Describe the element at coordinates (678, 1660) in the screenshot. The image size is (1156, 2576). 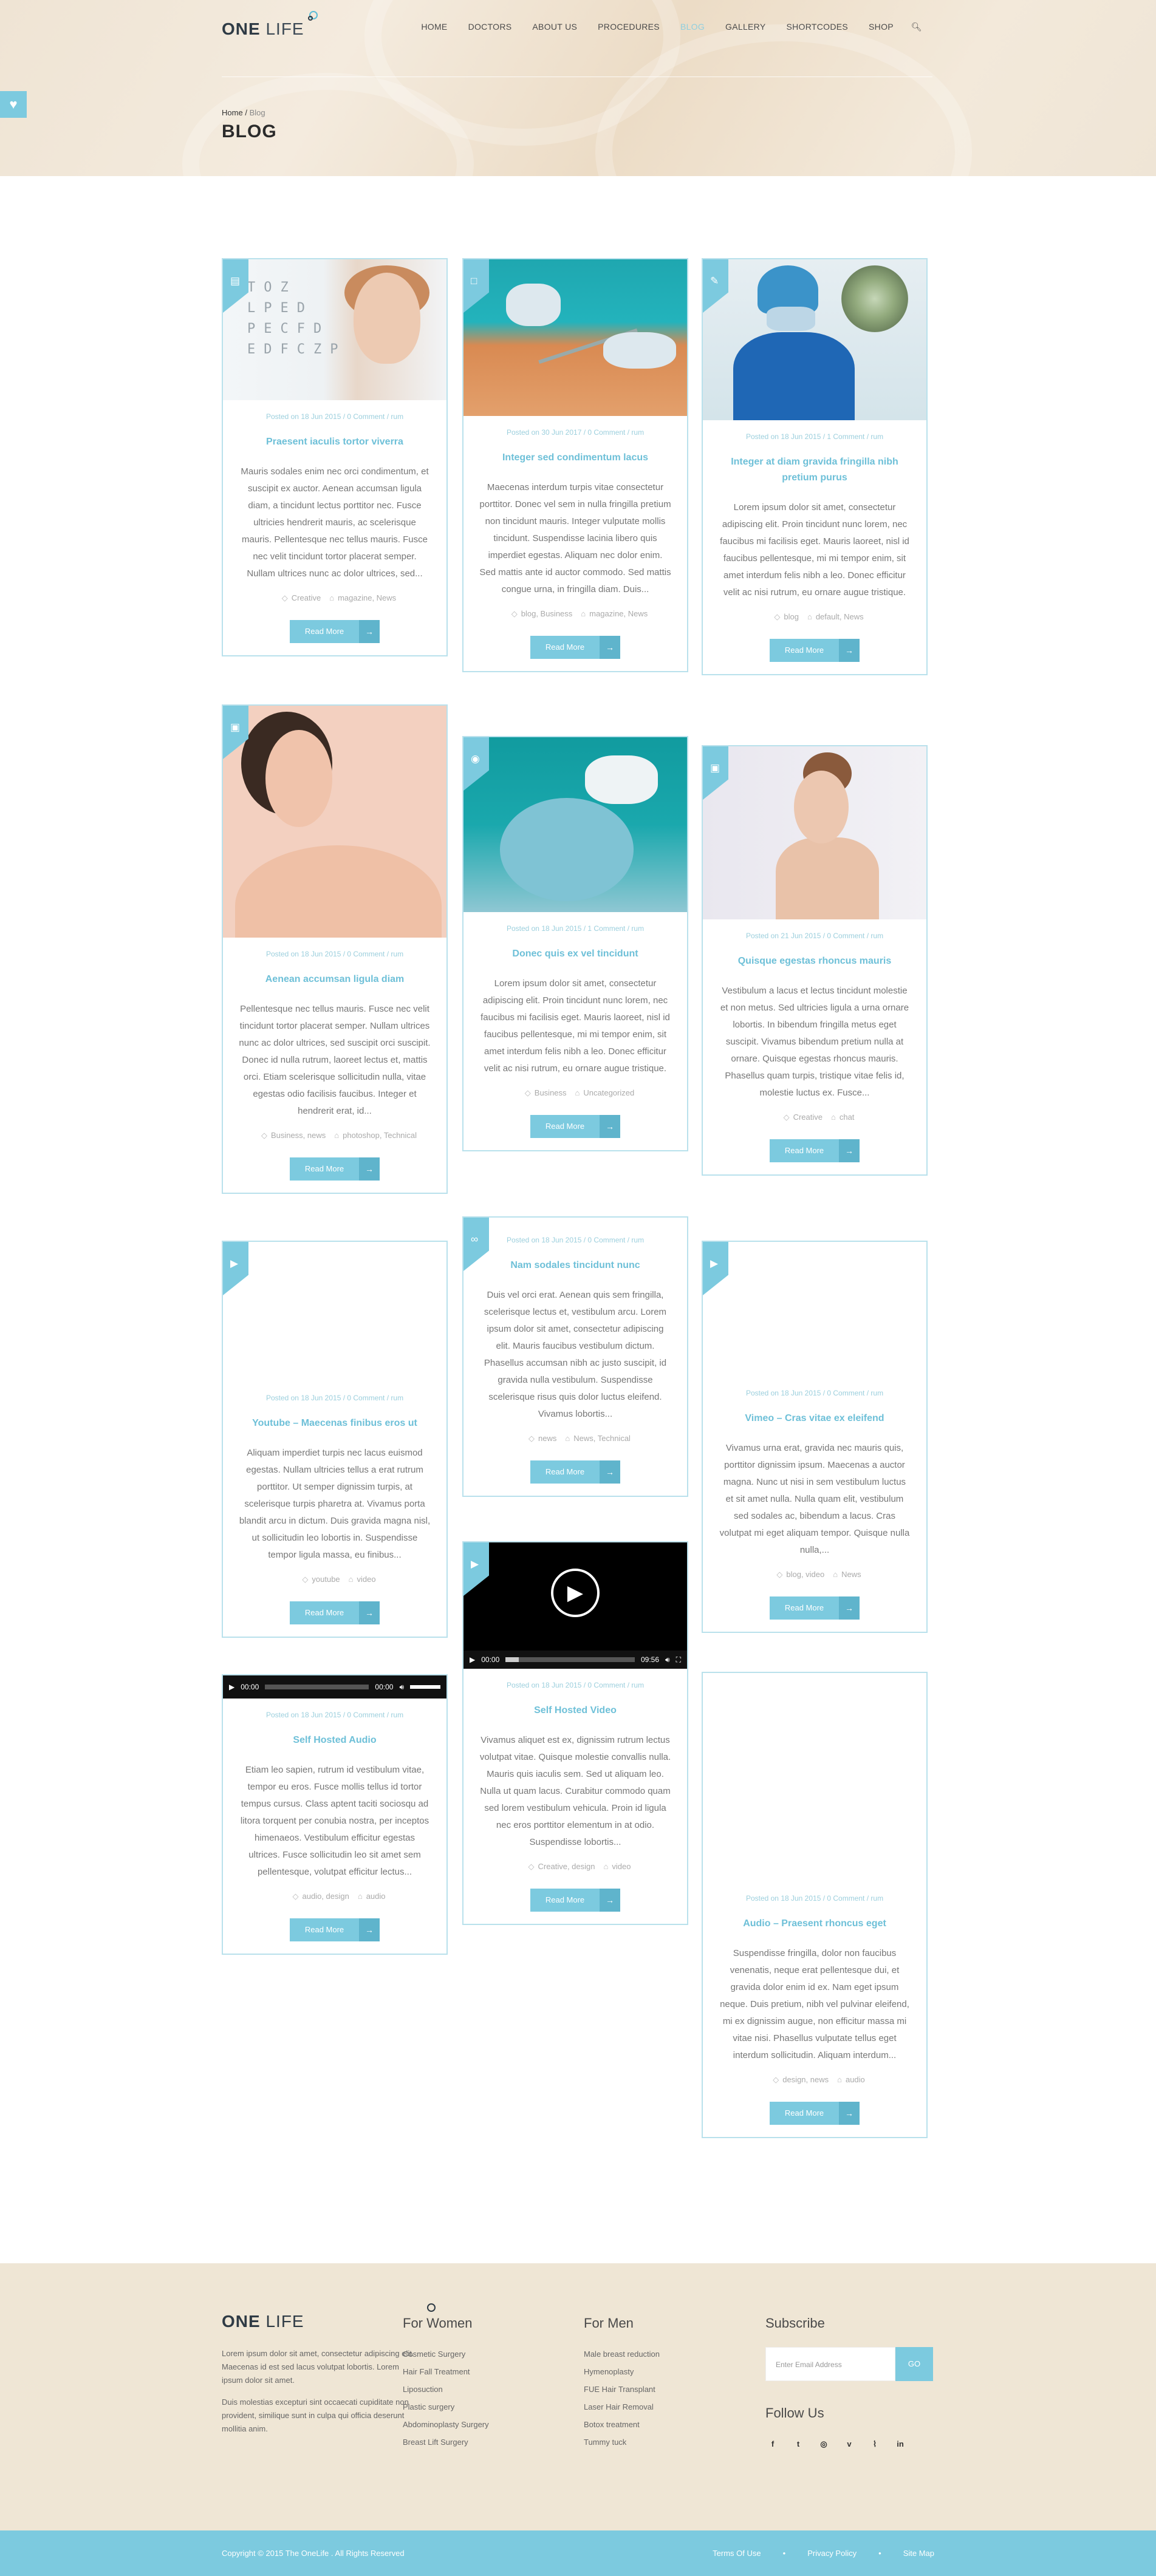
I see `fullscreen-icon: ⛶` at that location.